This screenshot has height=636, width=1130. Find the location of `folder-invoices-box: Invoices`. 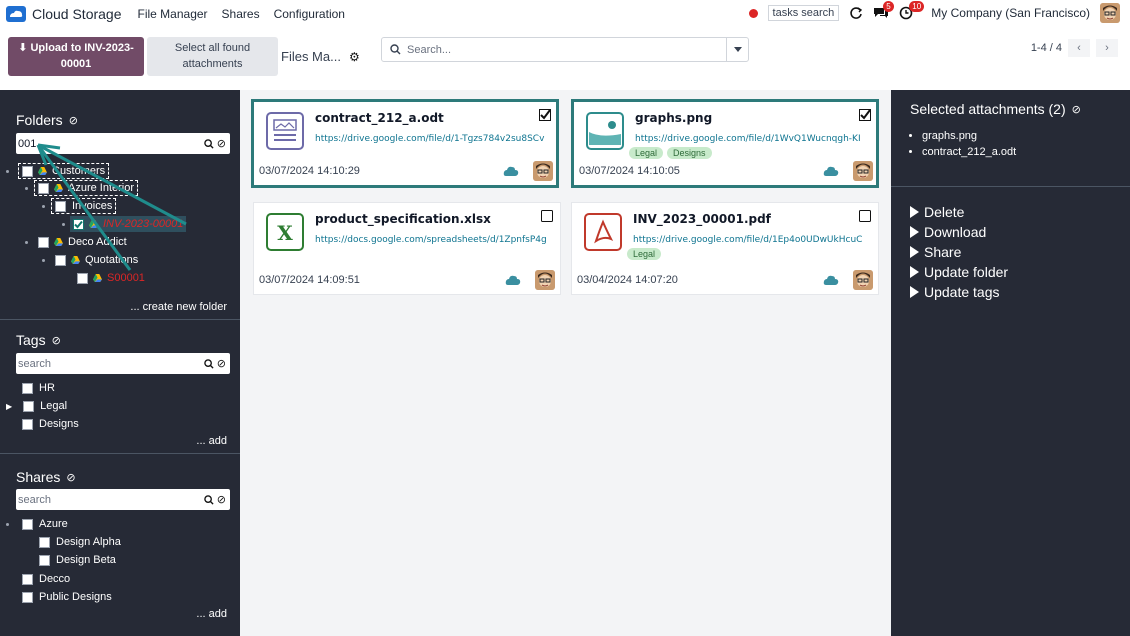

folder-invoices-box: Invoices is located at coordinates (84, 206).